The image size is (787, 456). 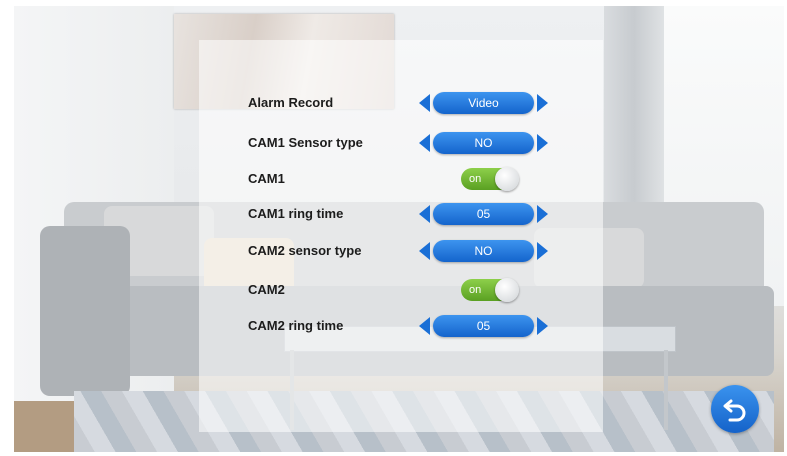 What do you see at coordinates (483, 214) in the screenshot?
I see `cam1-ring-time-value: 05` at bounding box center [483, 214].